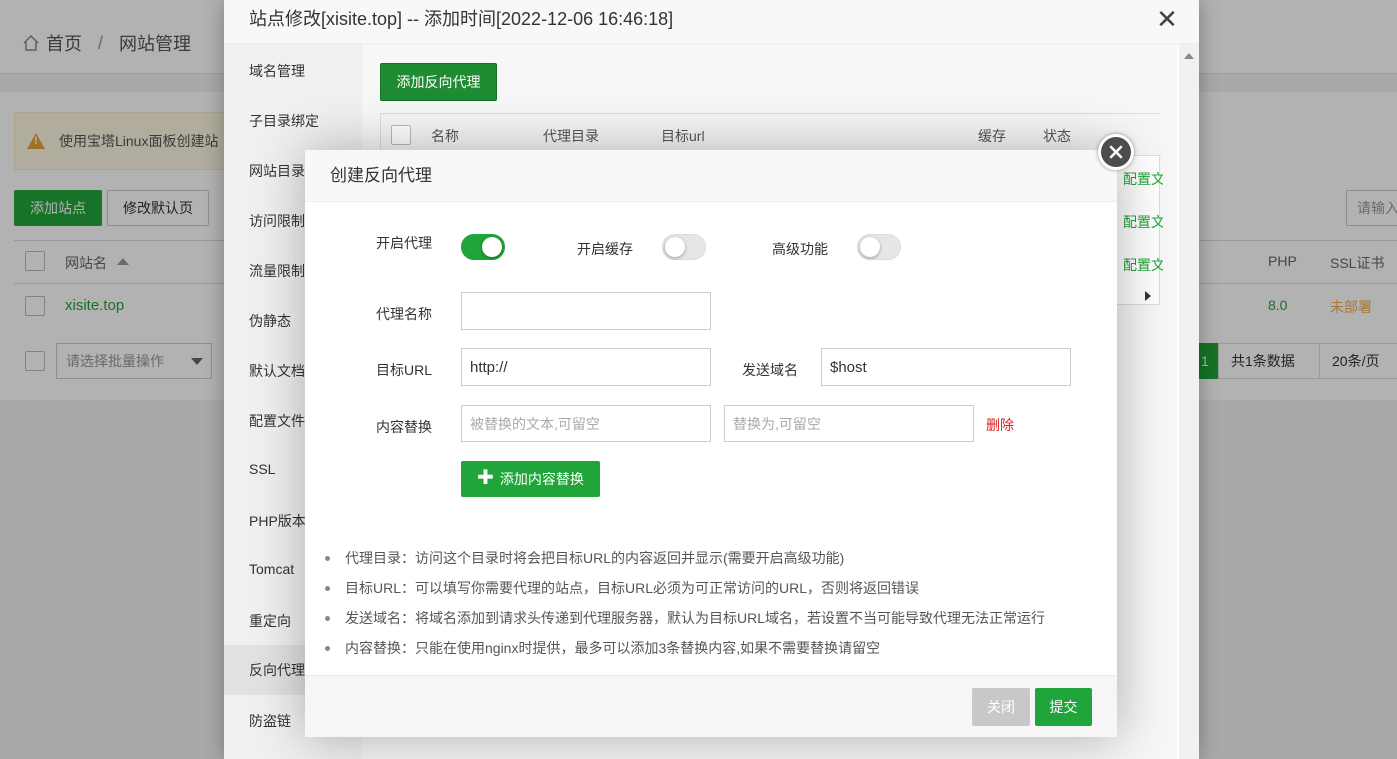 The width and height of the screenshot is (1397, 759). What do you see at coordinates (770, 370) in the screenshot?
I see `send-domain-label: 发送域名` at bounding box center [770, 370].